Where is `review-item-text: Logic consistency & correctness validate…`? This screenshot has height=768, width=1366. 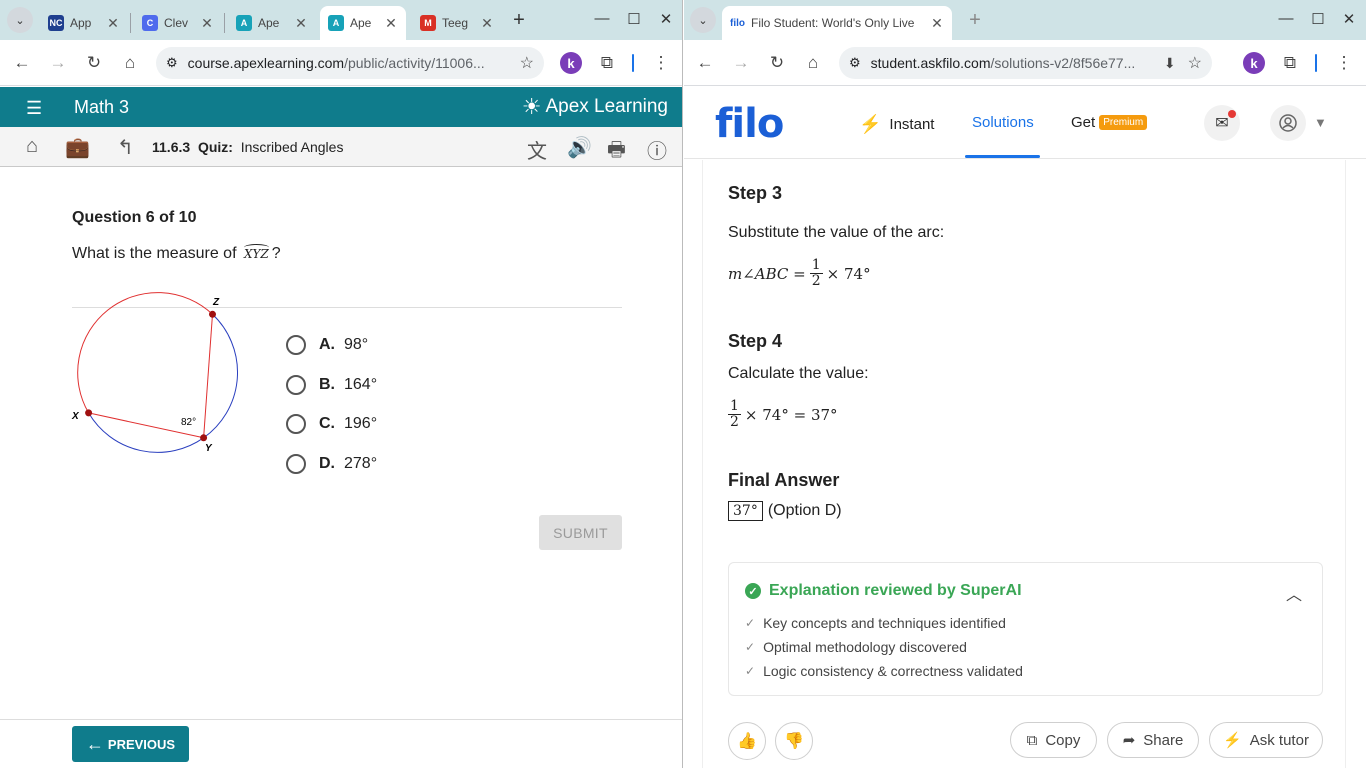
review-item-text: Logic consistency & correctness validate… is located at coordinates (893, 671).